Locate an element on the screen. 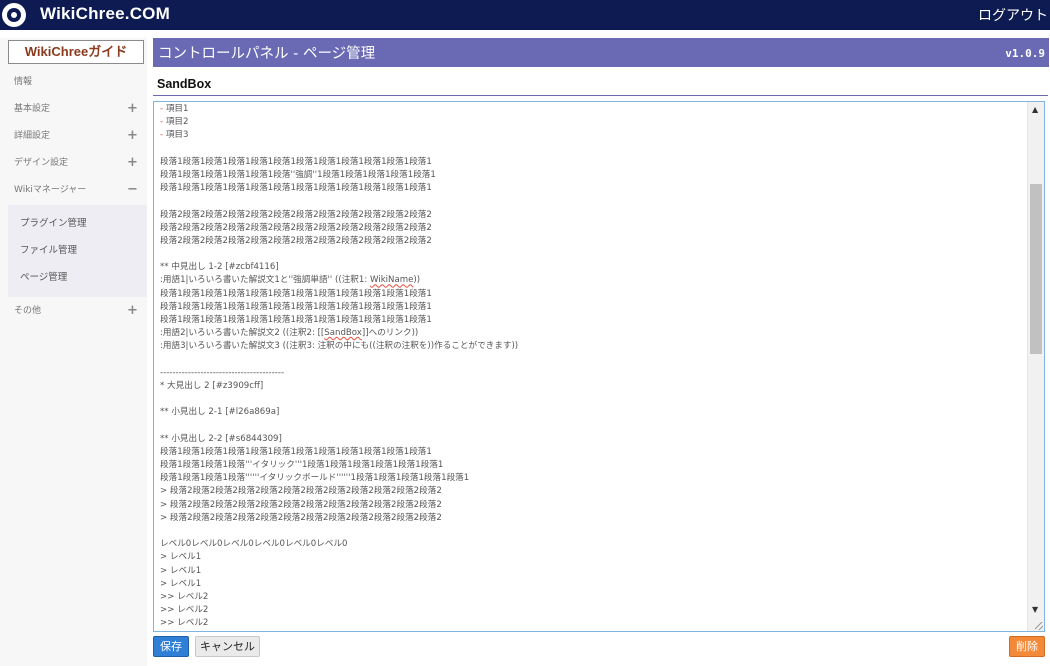  resize-handle-icon is located at coordinates (1039, 626).